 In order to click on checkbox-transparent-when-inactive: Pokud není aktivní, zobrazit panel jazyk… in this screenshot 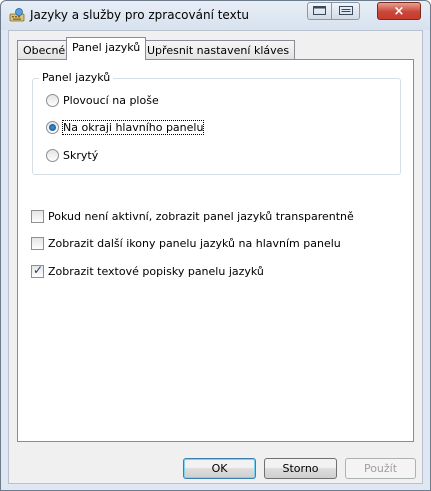, I will do `click(192, 216)`.